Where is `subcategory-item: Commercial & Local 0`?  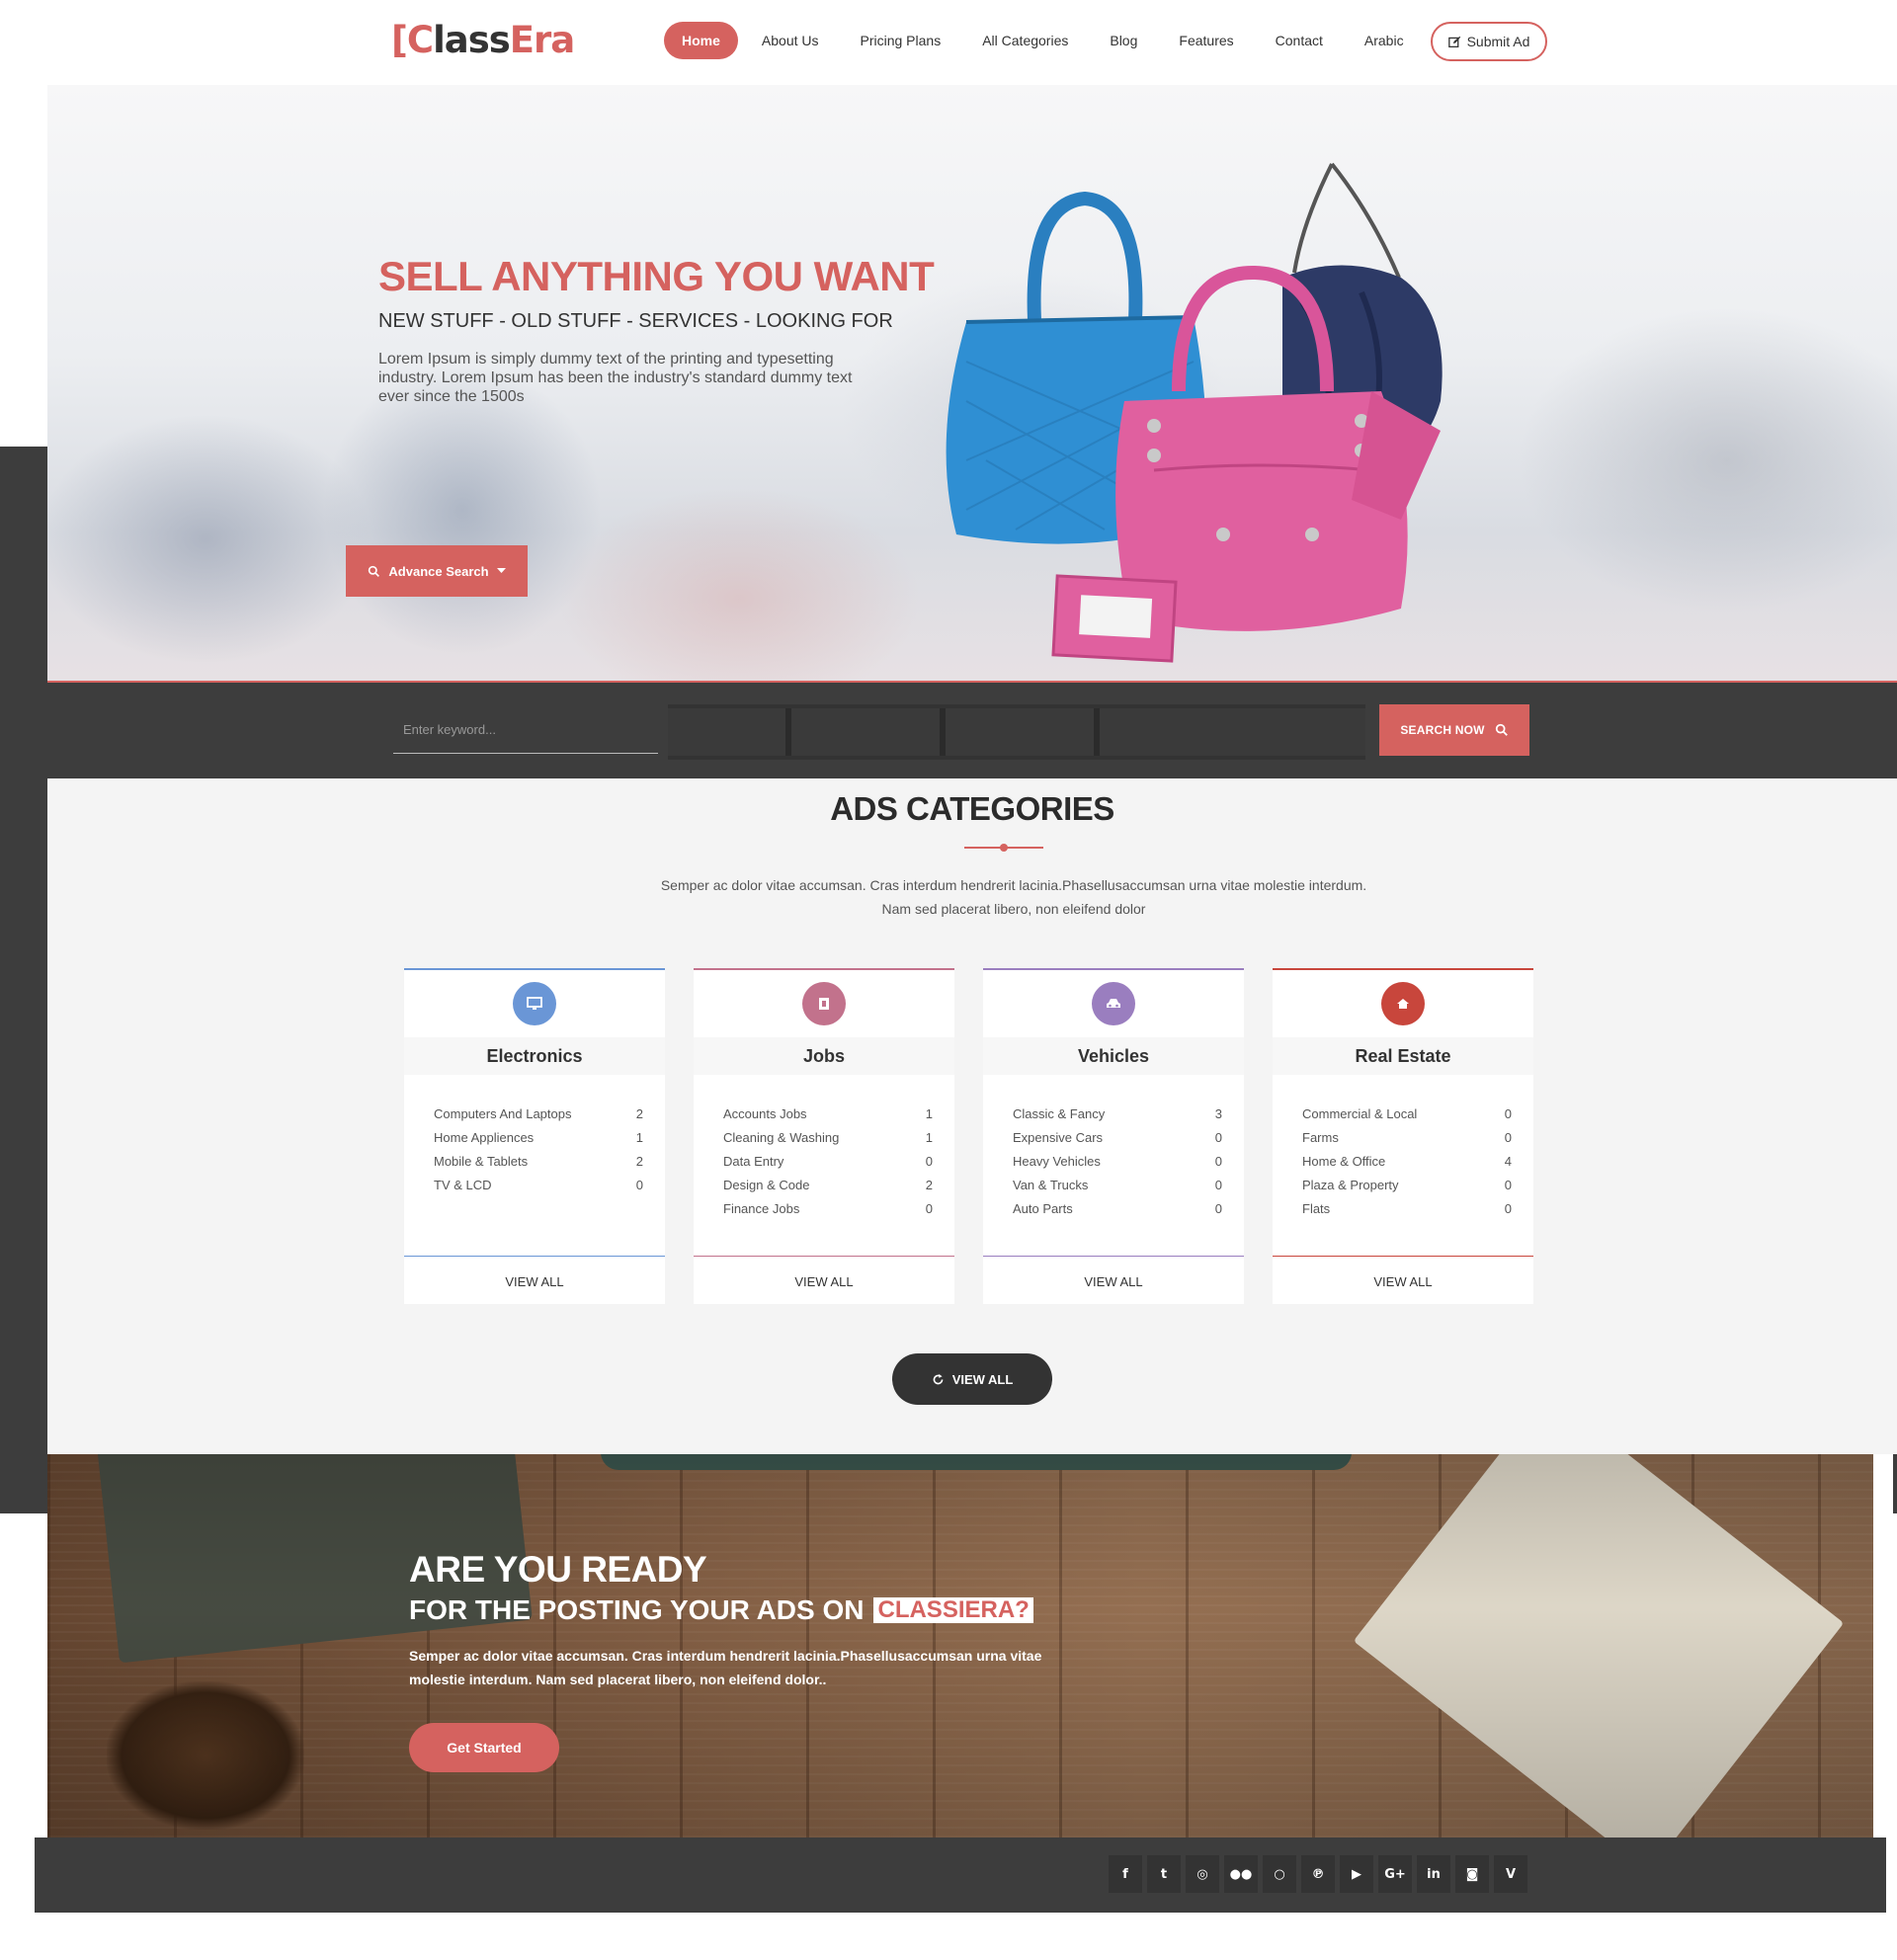
subcategory-item: Commercial & Local 0 is located at coordinates (1407, 1114).